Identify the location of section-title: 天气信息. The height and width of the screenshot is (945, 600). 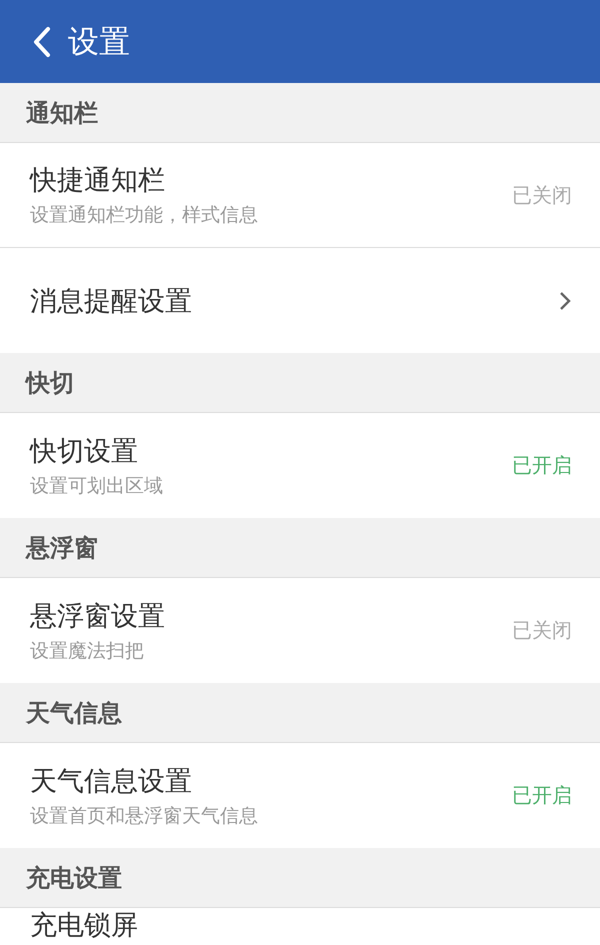
(74, 713).